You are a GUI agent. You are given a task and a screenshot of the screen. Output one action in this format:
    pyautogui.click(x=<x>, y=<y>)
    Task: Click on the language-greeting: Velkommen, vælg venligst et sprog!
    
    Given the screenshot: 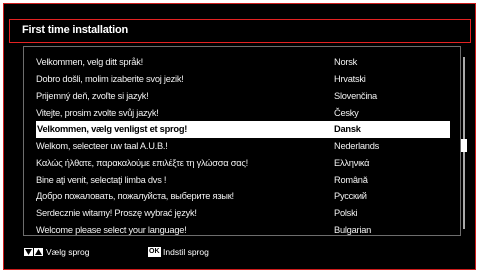 What is the action you would take?
    pyautogui.click(x=112, y=129)
    